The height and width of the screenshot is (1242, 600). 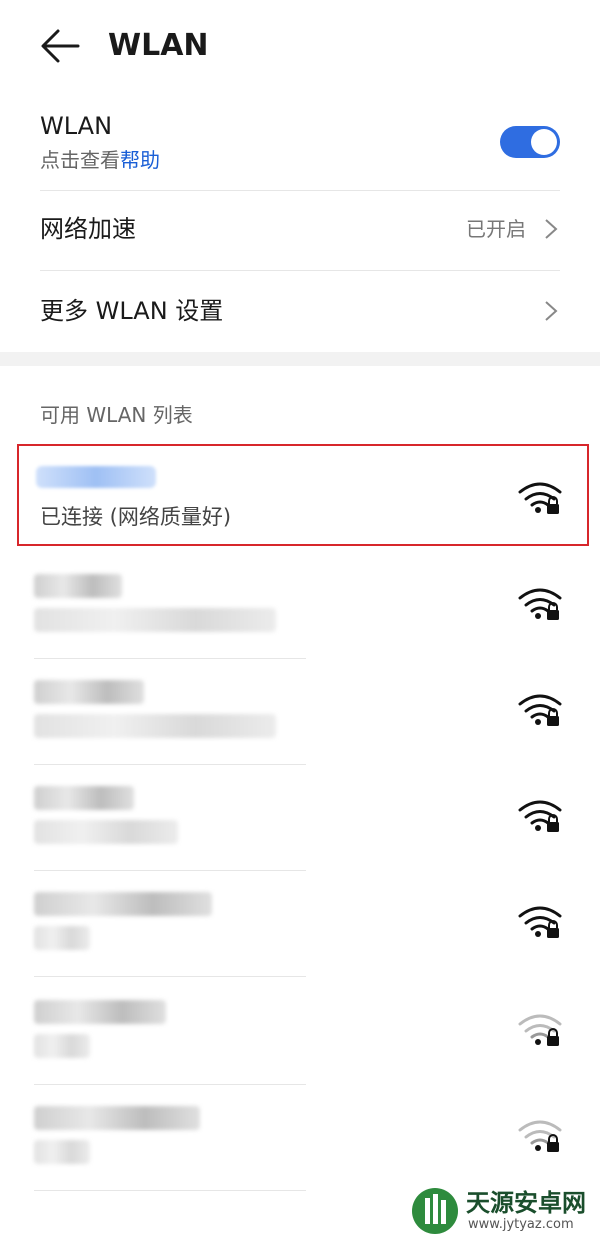 What do you see at coordinates (300, 312) in the screenshot?
I see `more-wlan-settings-row: 更多 WLAN 设置` at bounding box center [300, 312].